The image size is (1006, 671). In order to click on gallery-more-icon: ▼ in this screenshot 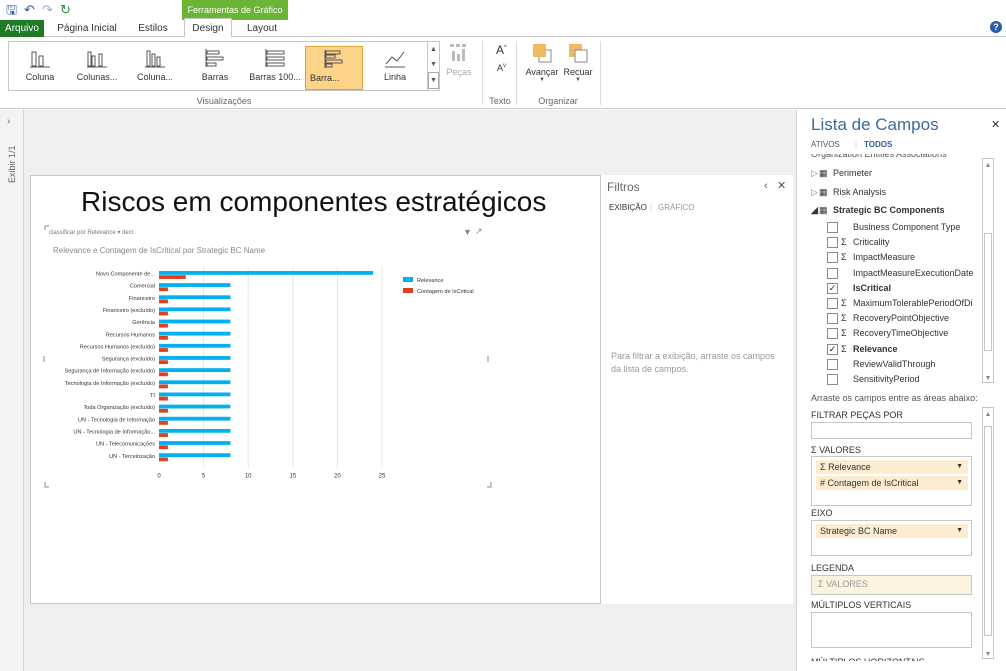, I will do `click(433, 80)`.